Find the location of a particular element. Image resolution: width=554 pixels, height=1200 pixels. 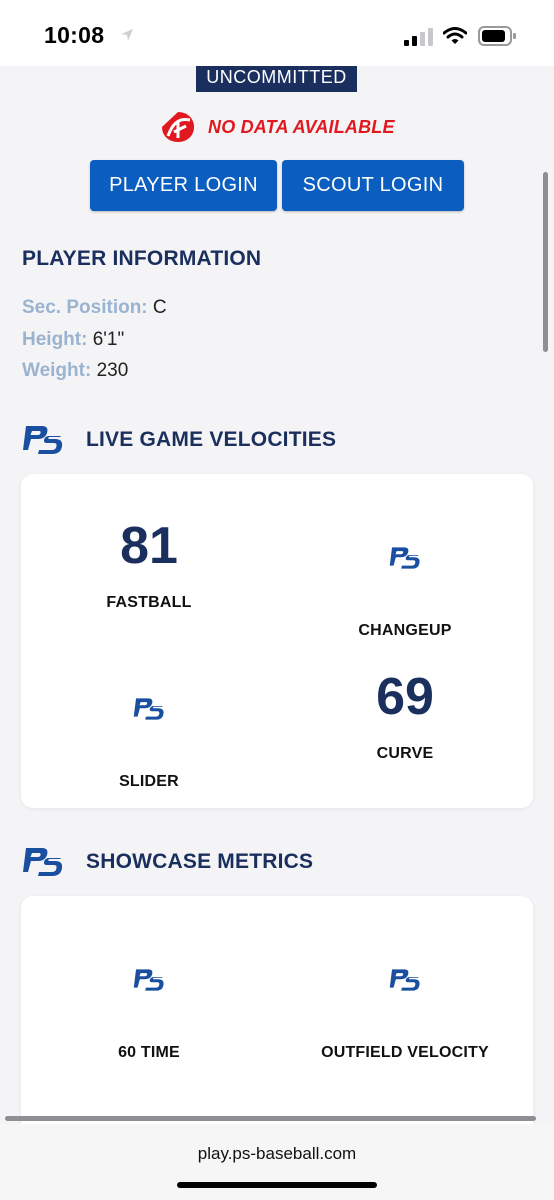

info-label: Sec. Position: is located at coordinates (85, 307).